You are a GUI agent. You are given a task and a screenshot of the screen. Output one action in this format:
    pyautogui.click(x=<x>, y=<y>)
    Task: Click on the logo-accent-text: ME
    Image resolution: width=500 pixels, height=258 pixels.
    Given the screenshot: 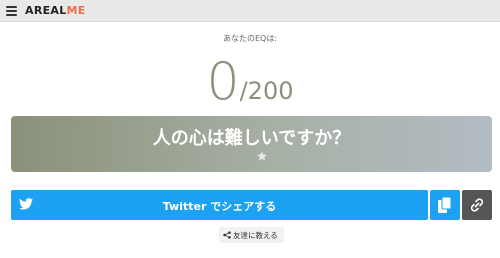 What is the action you would take?
    pyautogui.click(x=76, y=10)
    